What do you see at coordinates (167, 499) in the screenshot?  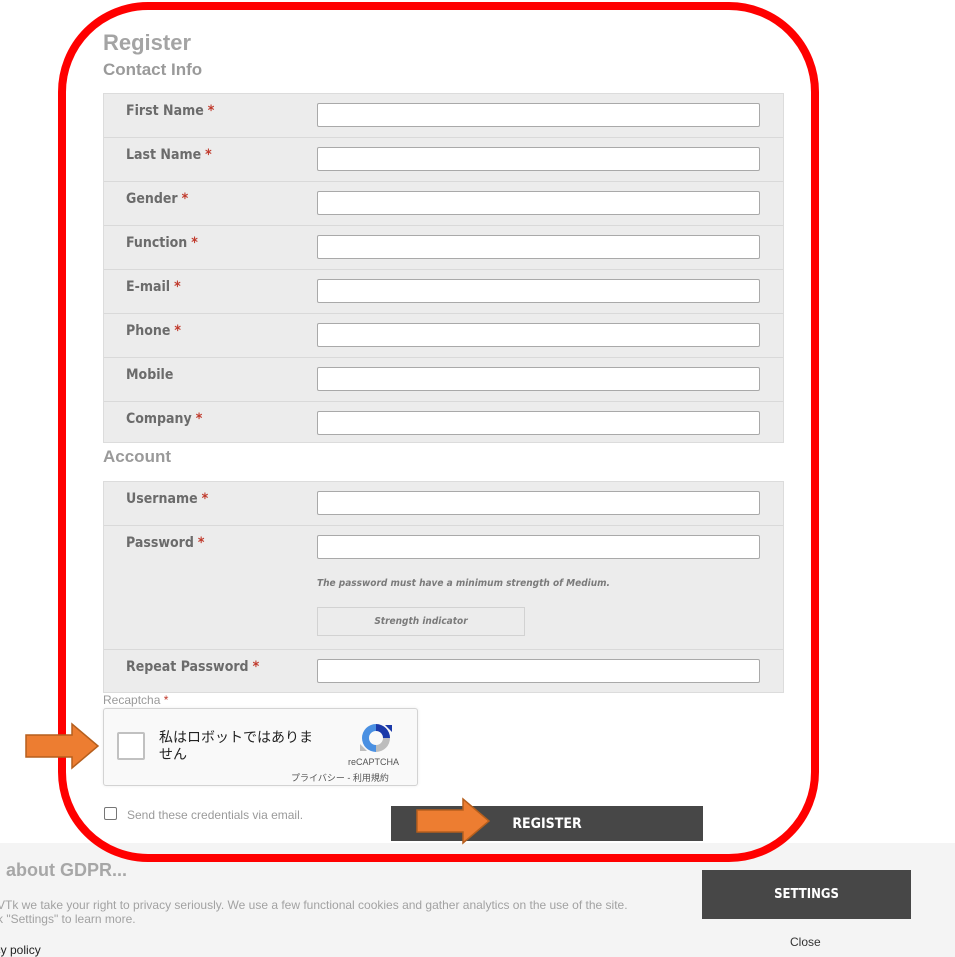 I see `username-label: Username *` at bounding box center [167, 499].